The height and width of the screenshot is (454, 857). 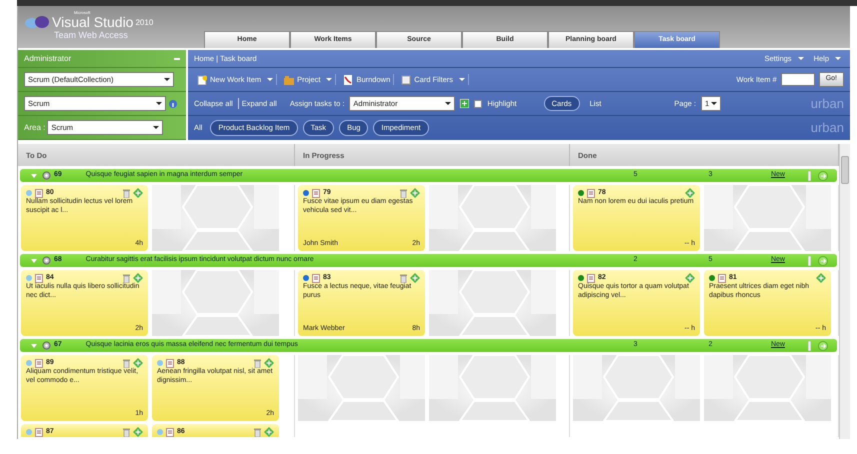 I want to click on product-name: Visual Studio, so click(x=93, y=22).